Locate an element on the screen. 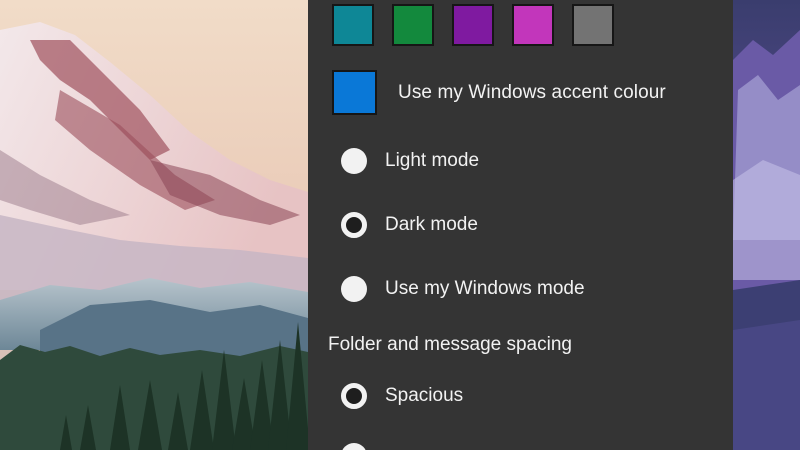 Image resolution: width=800 pixels, height=450 pixels. swatch-teal is located at coordinates (353, 25).